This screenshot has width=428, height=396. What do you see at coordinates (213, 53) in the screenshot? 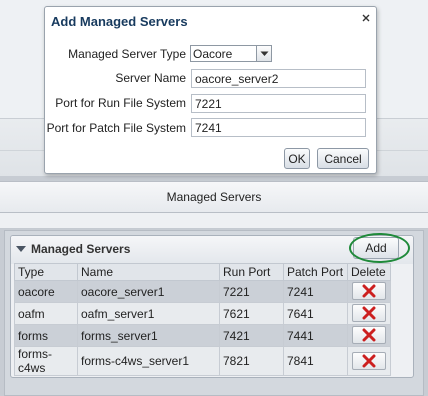
I see `server-type-value: Oacore` at bounding box center [213, 53].